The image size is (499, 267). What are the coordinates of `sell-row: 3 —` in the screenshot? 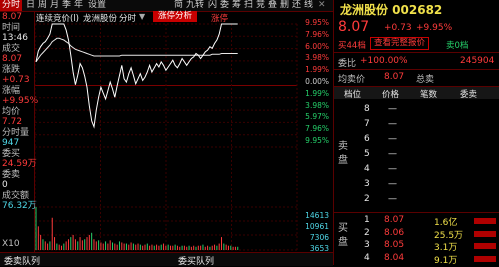 It's located at (416, 185).